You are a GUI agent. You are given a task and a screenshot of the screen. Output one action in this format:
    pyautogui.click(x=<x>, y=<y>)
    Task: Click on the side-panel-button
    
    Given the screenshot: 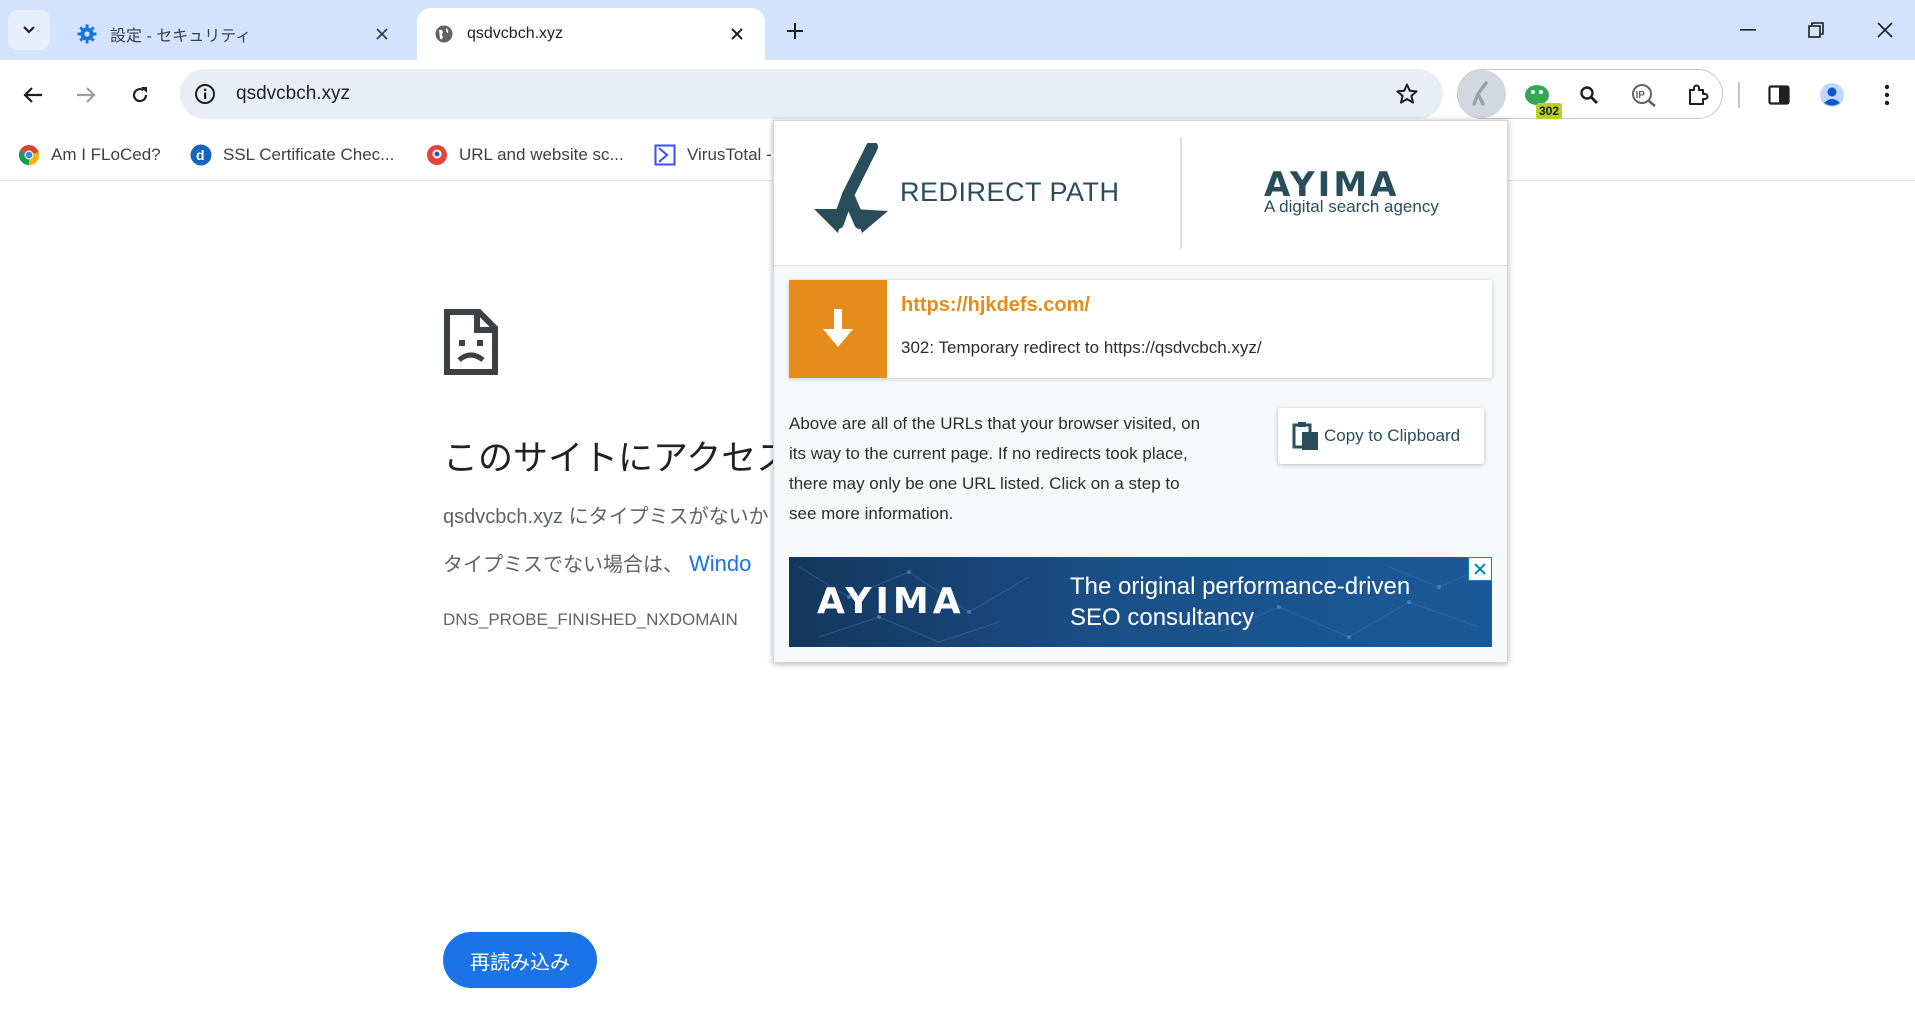 What is the action you would take?
    pyautogui.click(x=1779, y=95)
    